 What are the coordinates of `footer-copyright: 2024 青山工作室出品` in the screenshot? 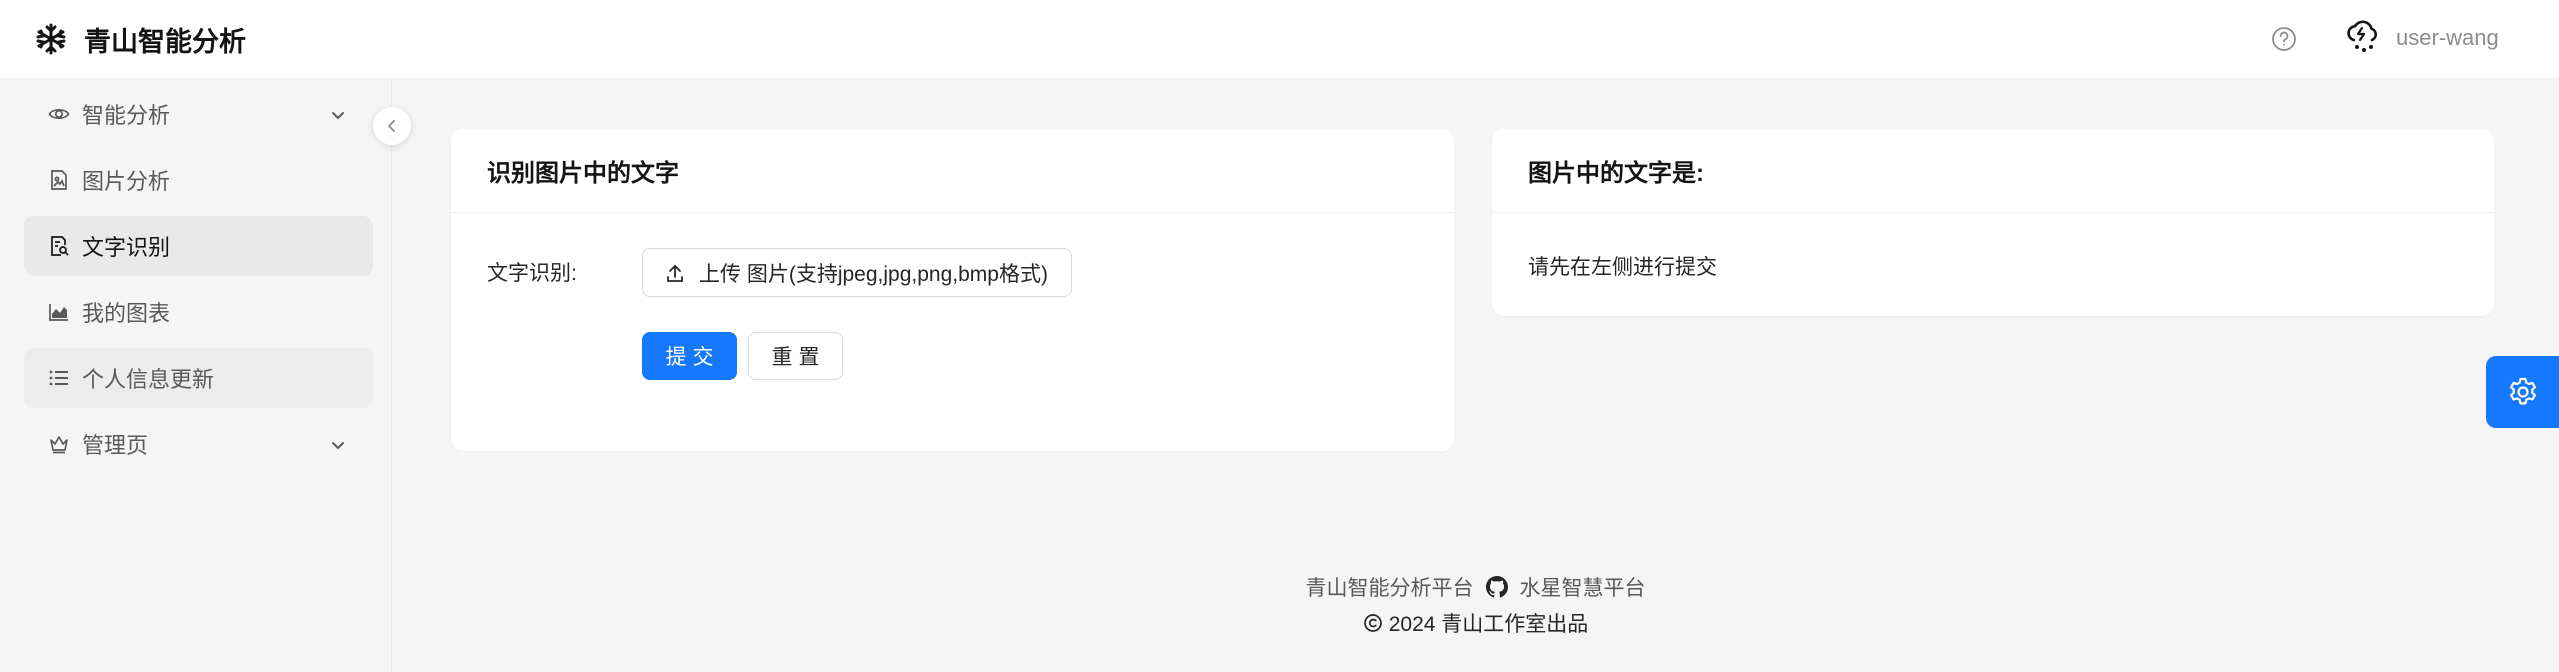 It's located at (1475, 623).